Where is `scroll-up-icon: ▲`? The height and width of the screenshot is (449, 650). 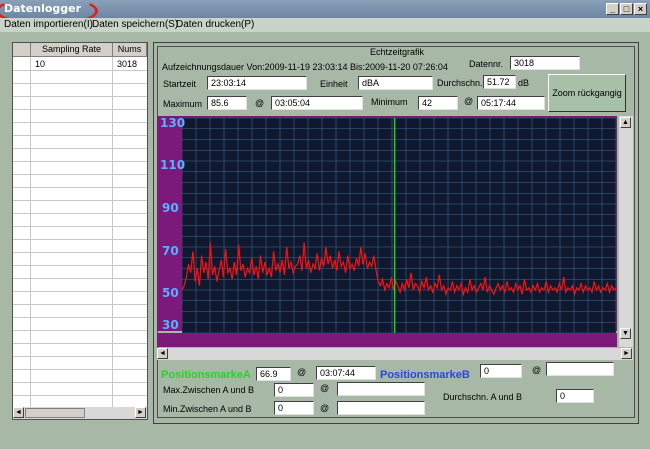 scroll-up-icon: ▲ is located at coordinates (625, 122).